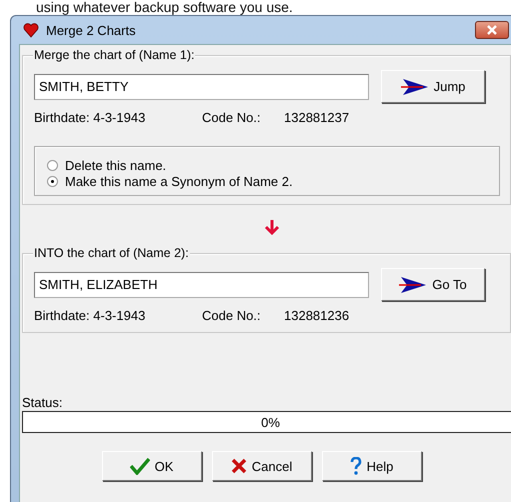 The image size is (511, 502). What do you see at coordinates (91, 30) in the screenshot?
I see `window-title: Merge 2 Charts` at bounding box center [91, 30].